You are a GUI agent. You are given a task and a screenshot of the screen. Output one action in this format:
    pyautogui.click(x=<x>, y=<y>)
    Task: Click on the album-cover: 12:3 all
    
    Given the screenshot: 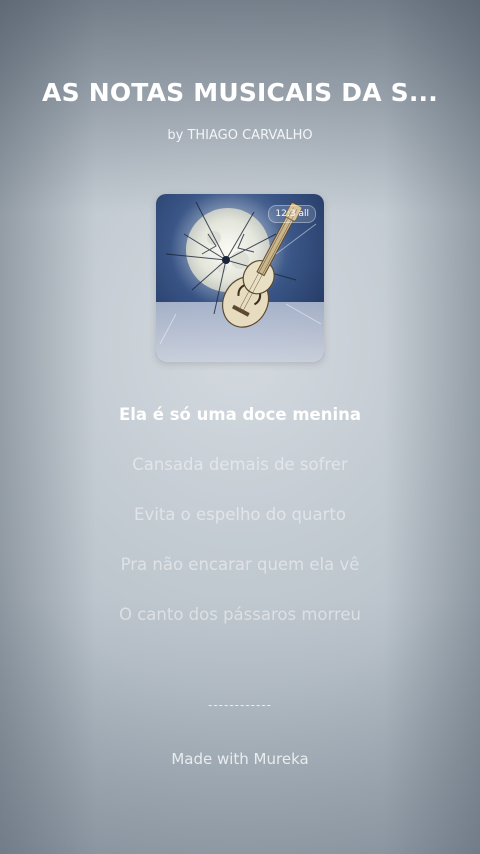 What is the action you would take?
    pyautogui.click(x=240, y=278)
    